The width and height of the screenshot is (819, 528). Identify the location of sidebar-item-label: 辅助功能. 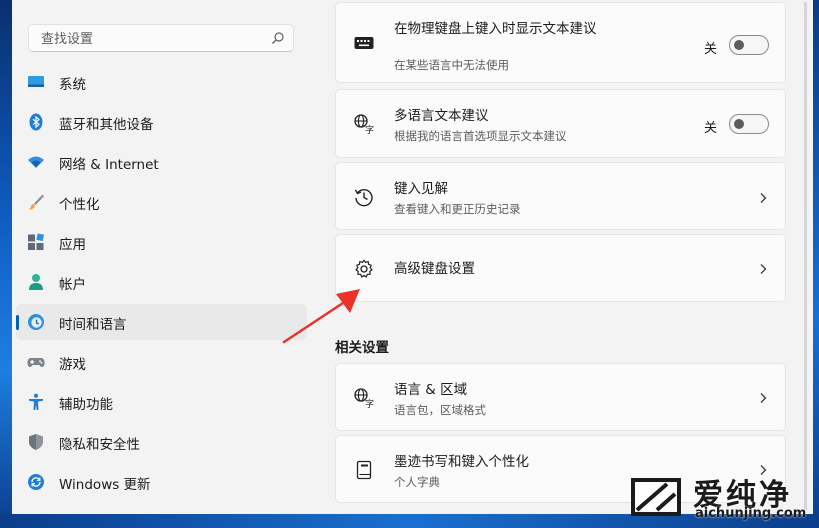
(86, 405).